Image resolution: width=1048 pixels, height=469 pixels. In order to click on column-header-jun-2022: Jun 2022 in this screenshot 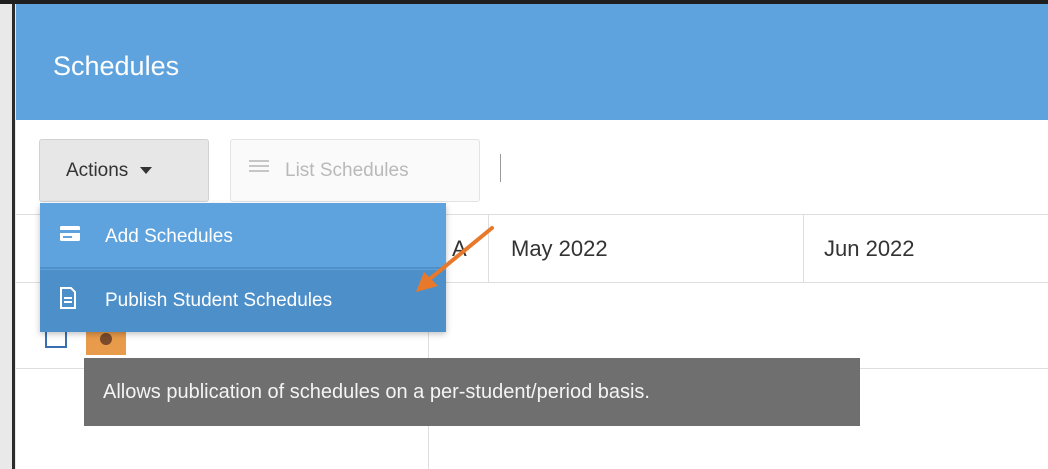, I will do `click(869, 249)`.